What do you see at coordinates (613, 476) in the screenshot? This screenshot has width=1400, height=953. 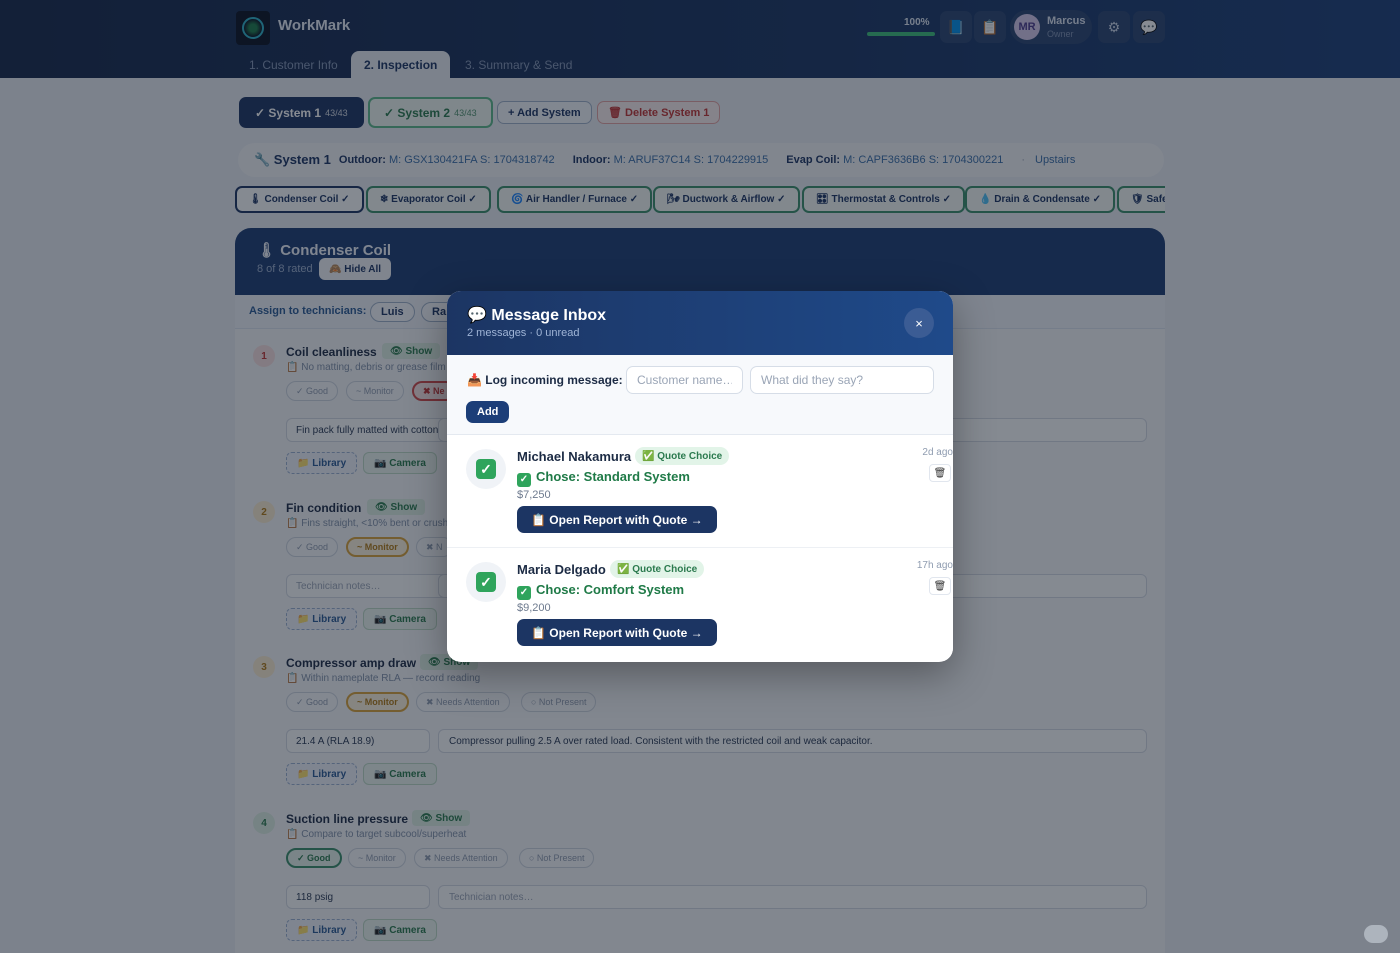 I see `choice-text: Chose: Standard System` at bounding box center [613, 476].